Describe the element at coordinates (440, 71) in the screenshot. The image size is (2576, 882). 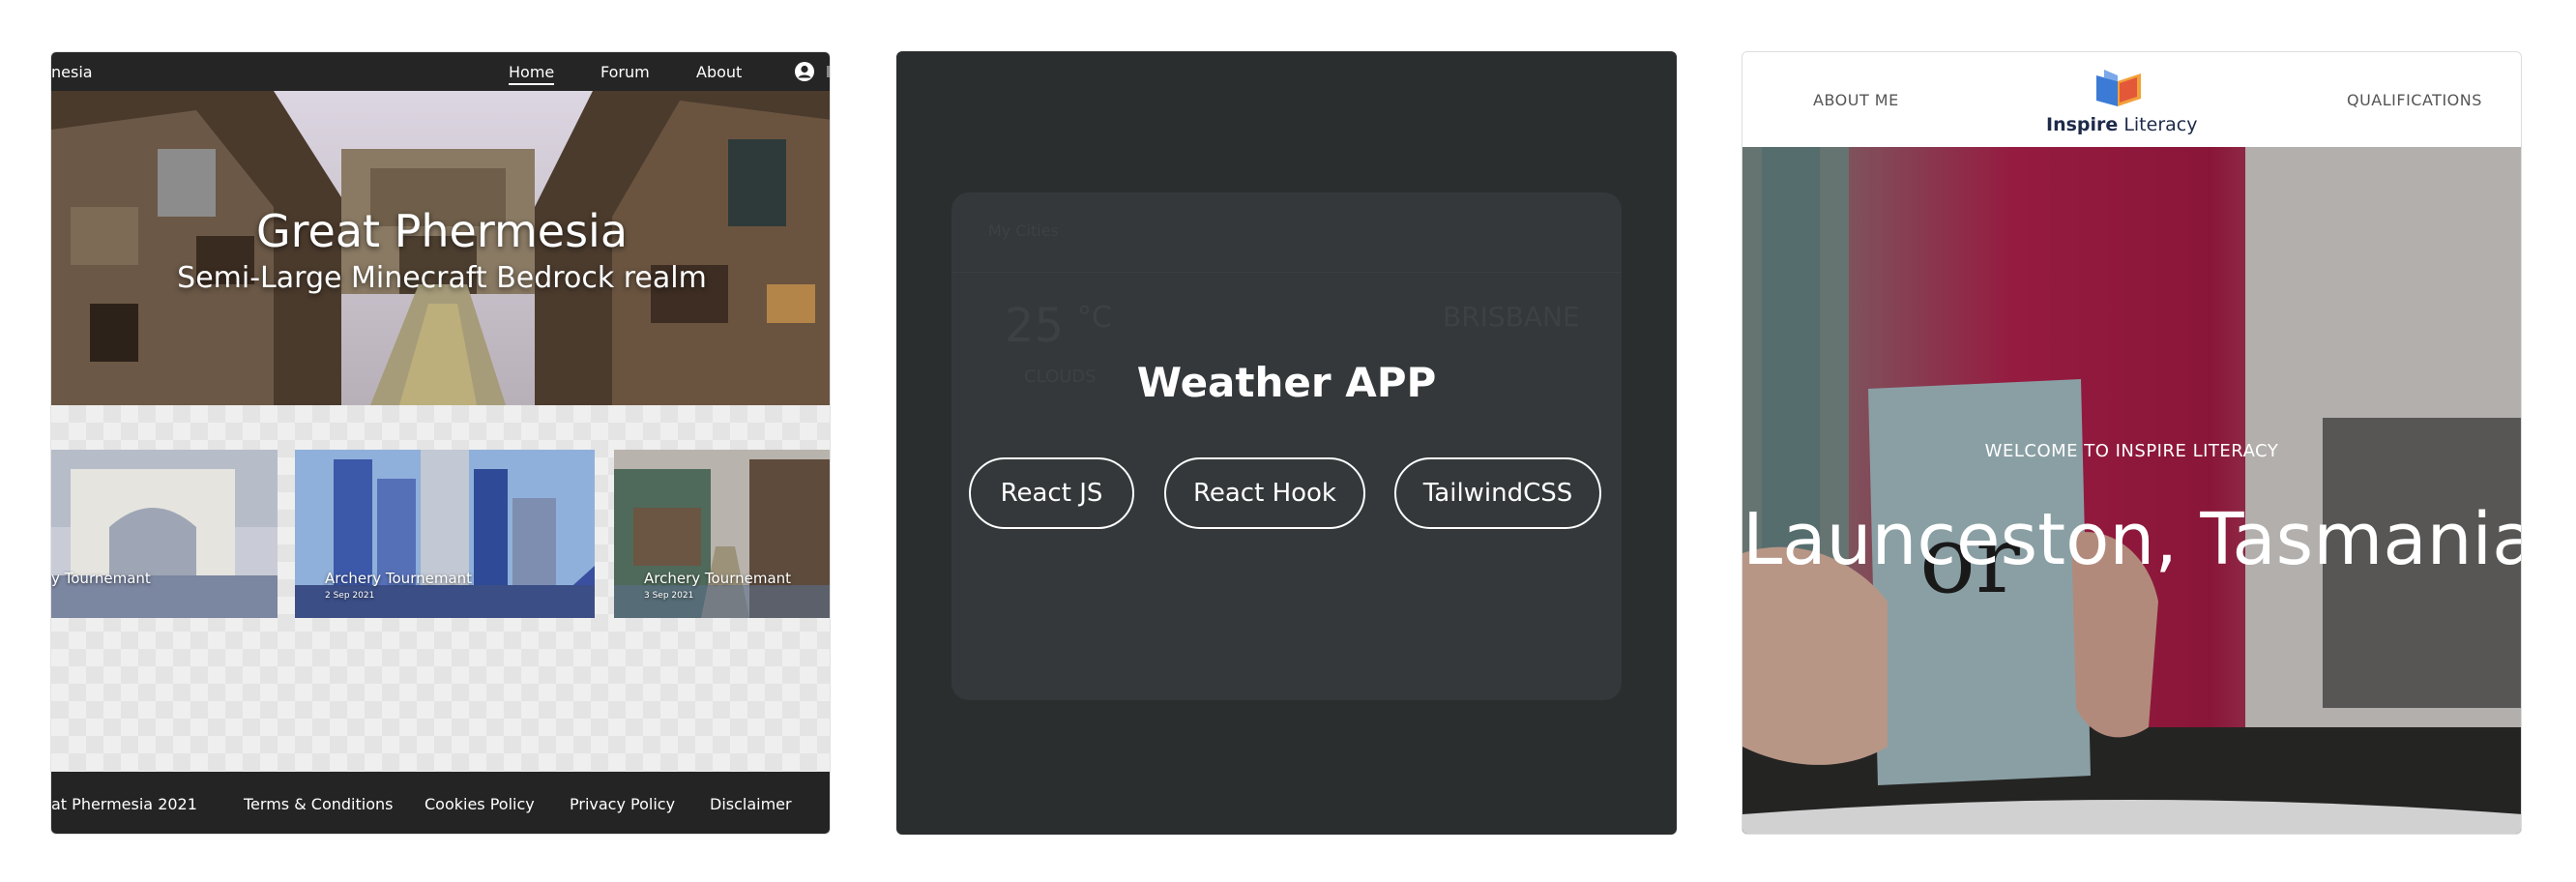
I see `site-navbar: nesia Home Forum About` at that location.